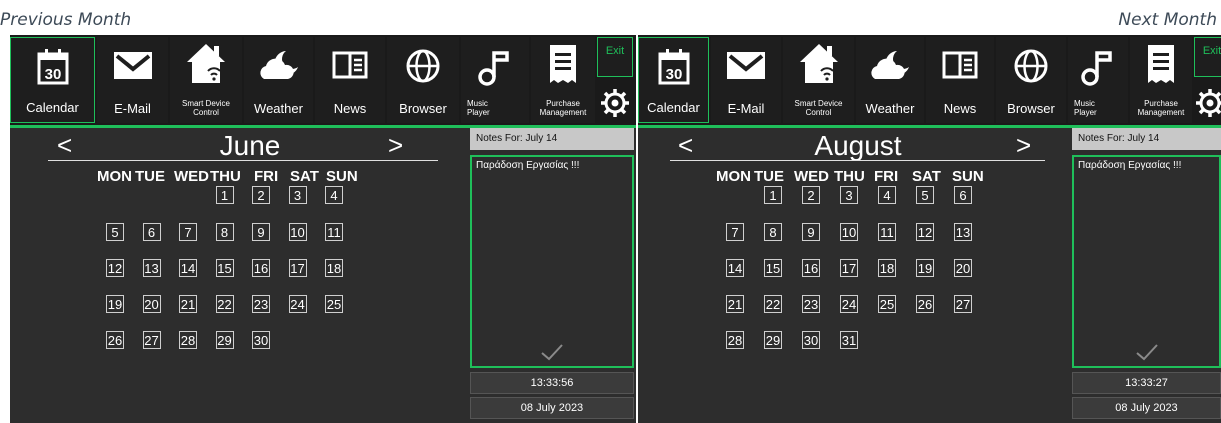 The width and height of the screenshot is (1221, 423). What do you see at coordinates (849, 340) in the screenshot?
I see `day-cell: 31` at bounding box center [849, 340].